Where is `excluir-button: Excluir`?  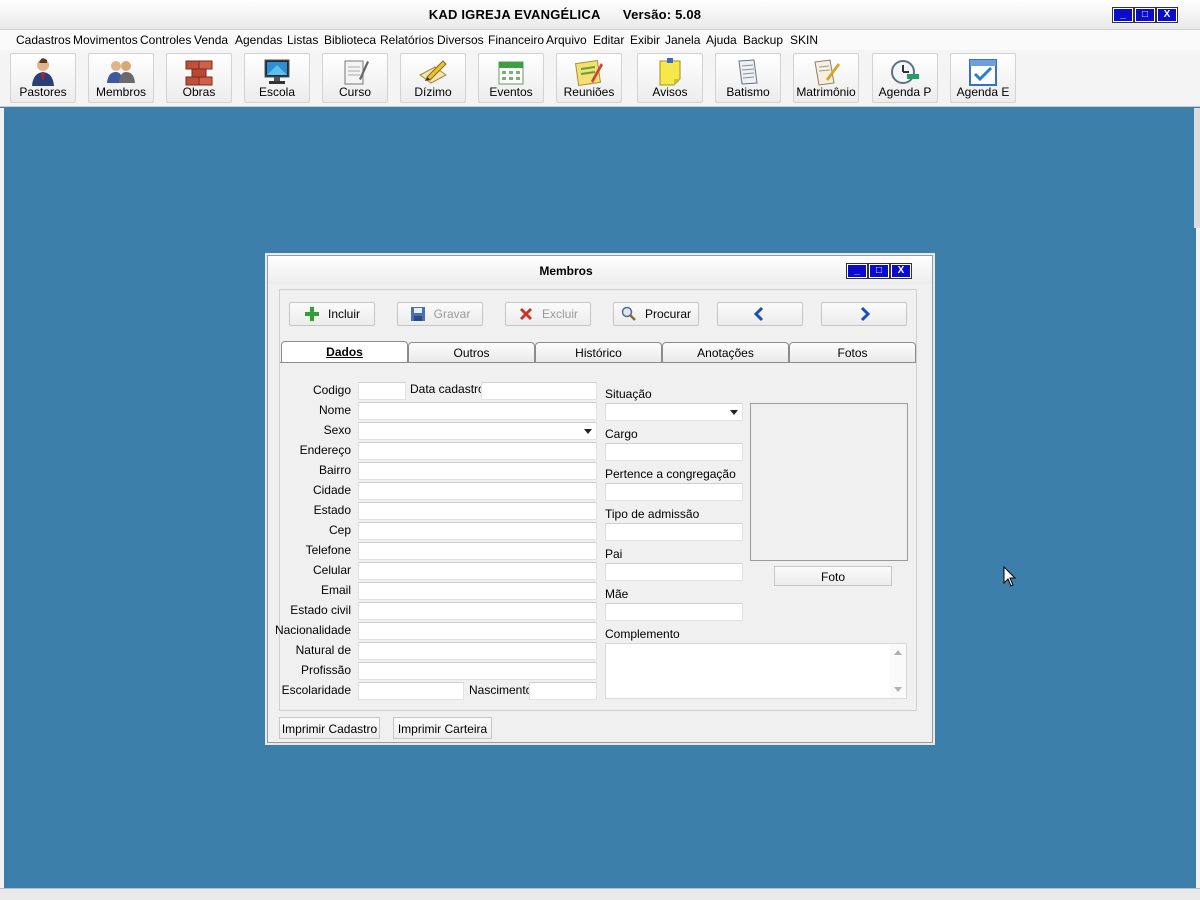
excluir-button: Excluir is located at coordinates (548, 314).